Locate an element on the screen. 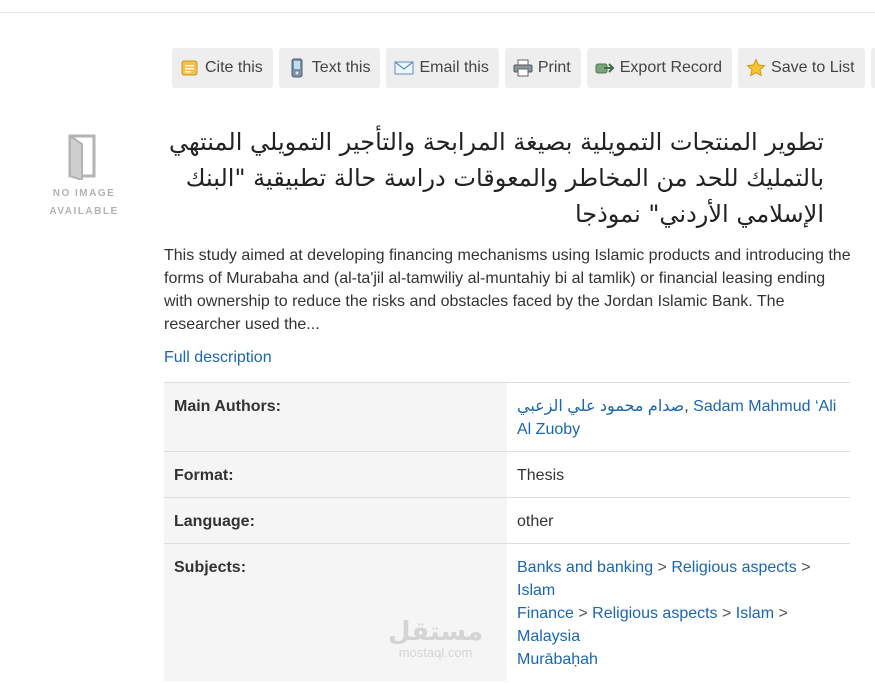  subject-heading-3: Murābaḥah is located at coordinates (678, 659).